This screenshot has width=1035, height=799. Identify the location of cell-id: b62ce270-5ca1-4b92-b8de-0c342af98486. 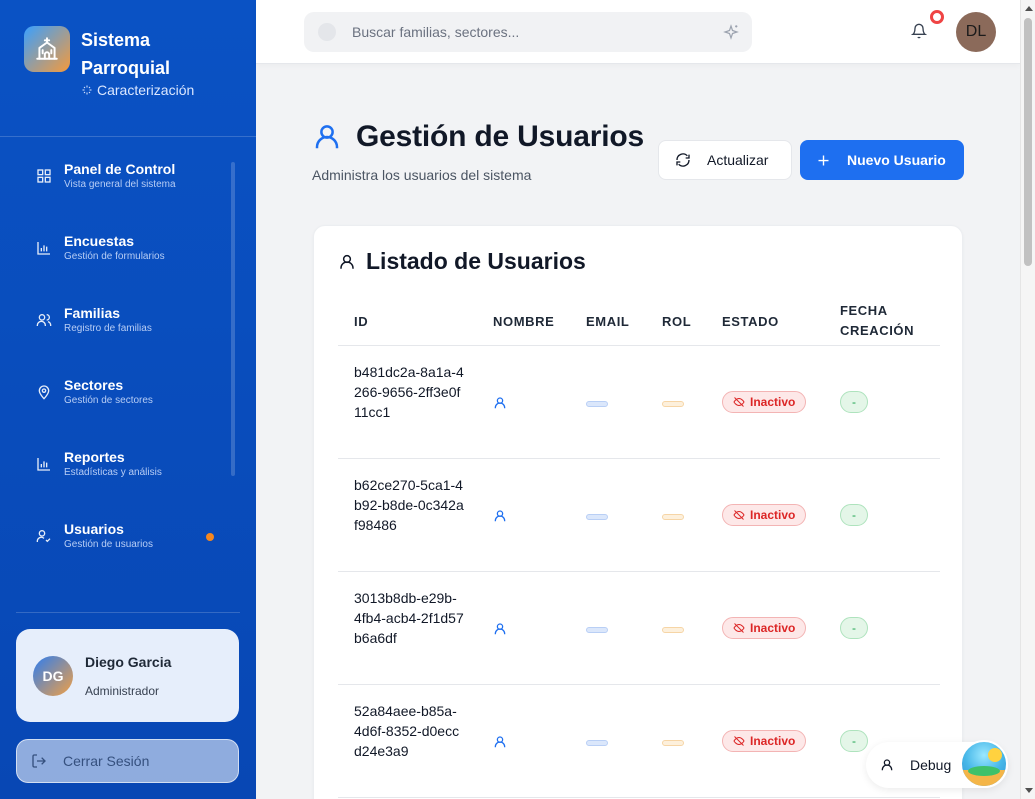
(409, 505).